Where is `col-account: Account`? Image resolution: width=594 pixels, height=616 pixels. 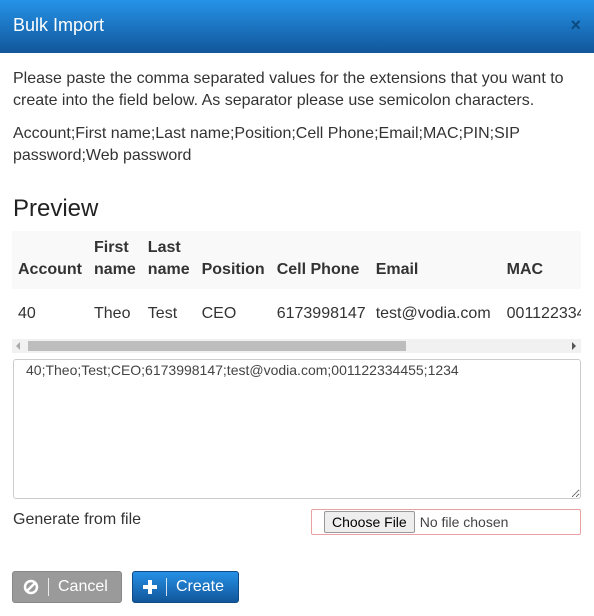
col-account: Account is located at coordinates (50, 260).